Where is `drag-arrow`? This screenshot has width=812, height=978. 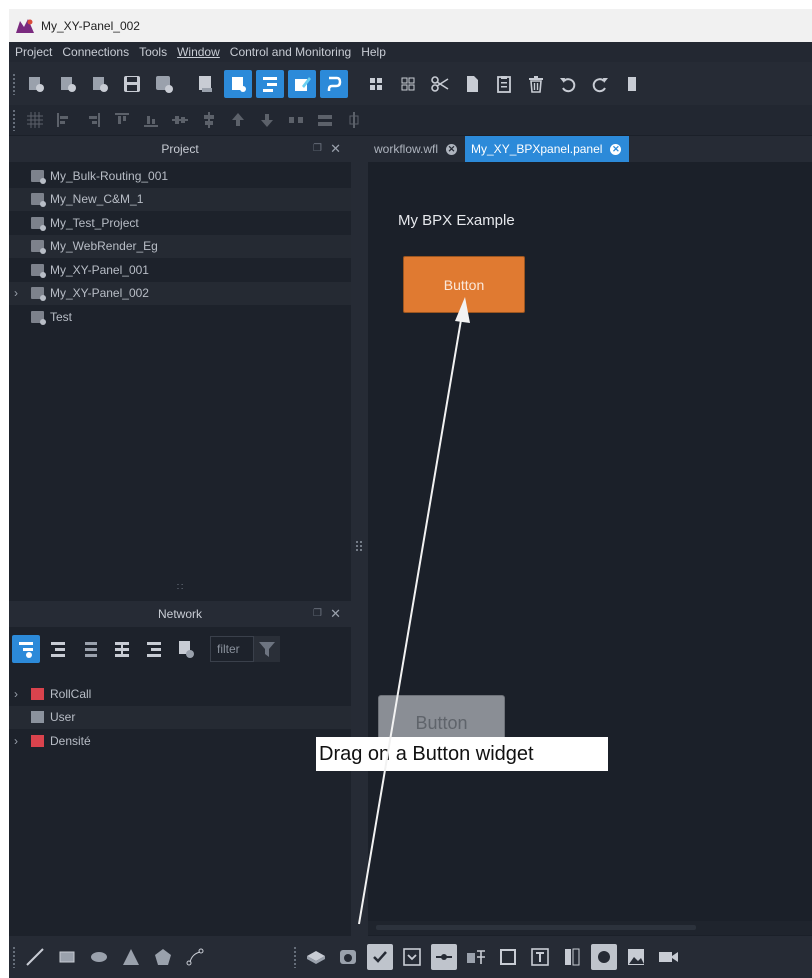
drag-arrow is located at coordinates (414, 611).